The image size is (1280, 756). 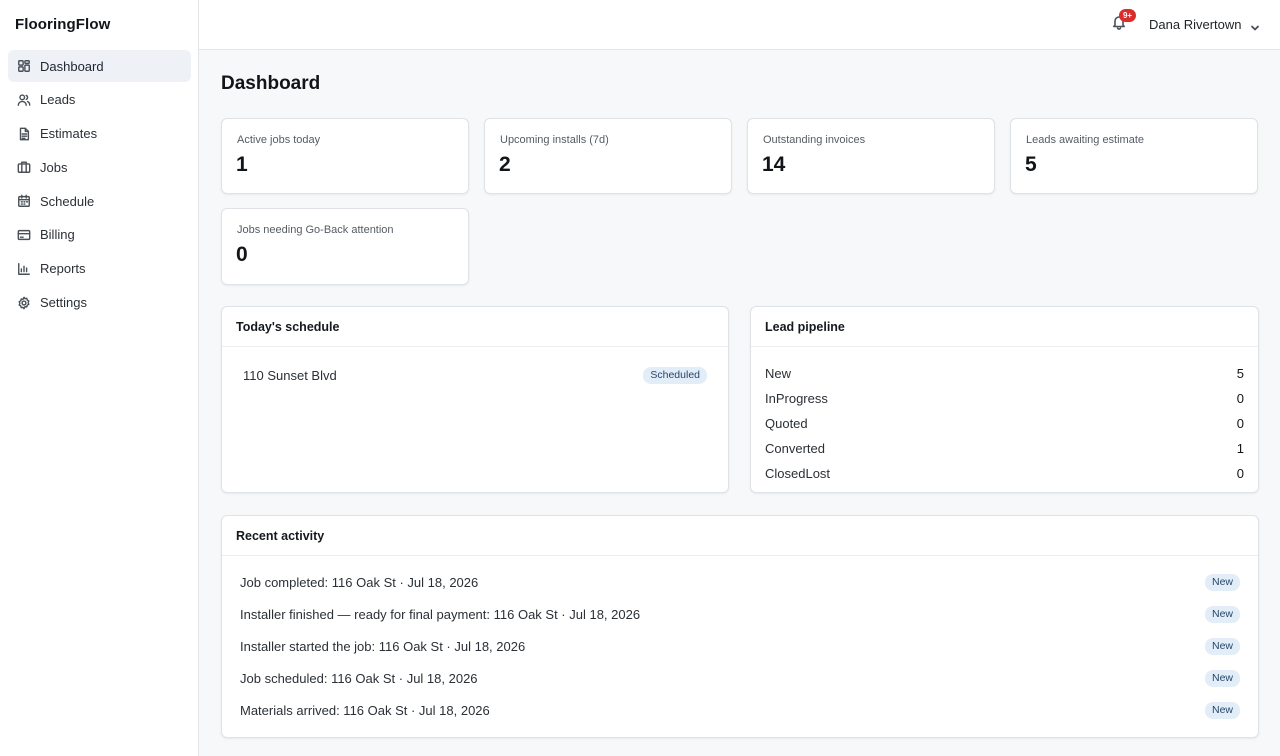 What do you see at coordinates (475, 375) in the screenshot?
I see `schedule-item: 110 Sunset Blvd Scheduled` at bounding box center [475, 375].